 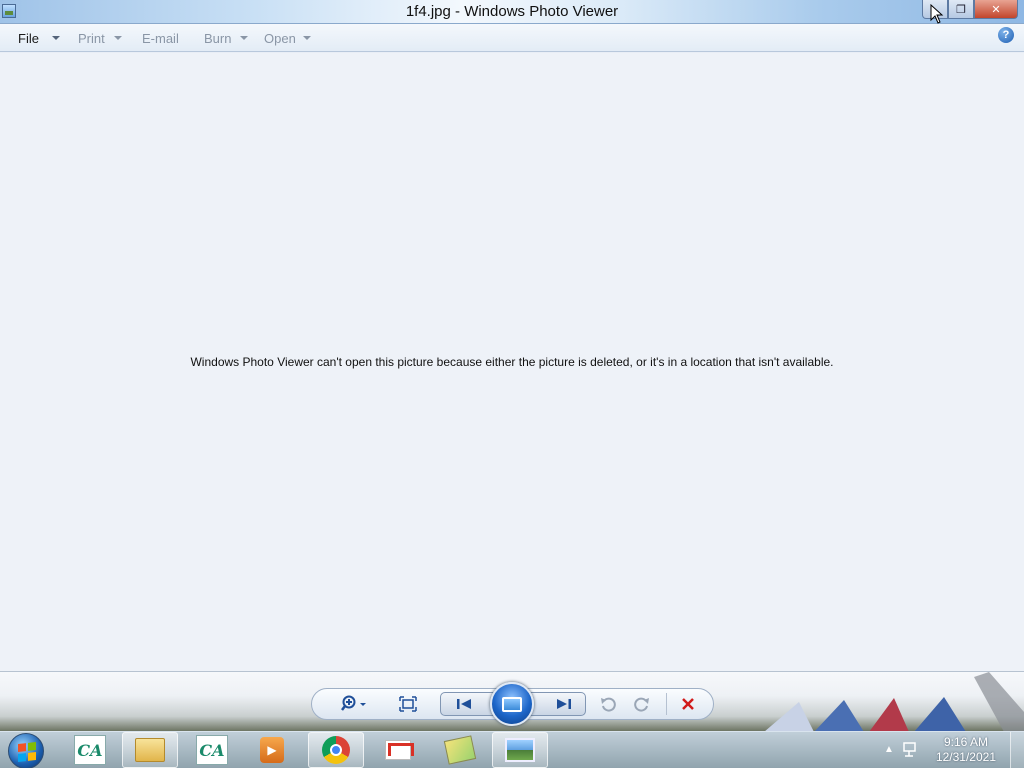 I want to click on close-button: ✕, so click(x=996, y=9).